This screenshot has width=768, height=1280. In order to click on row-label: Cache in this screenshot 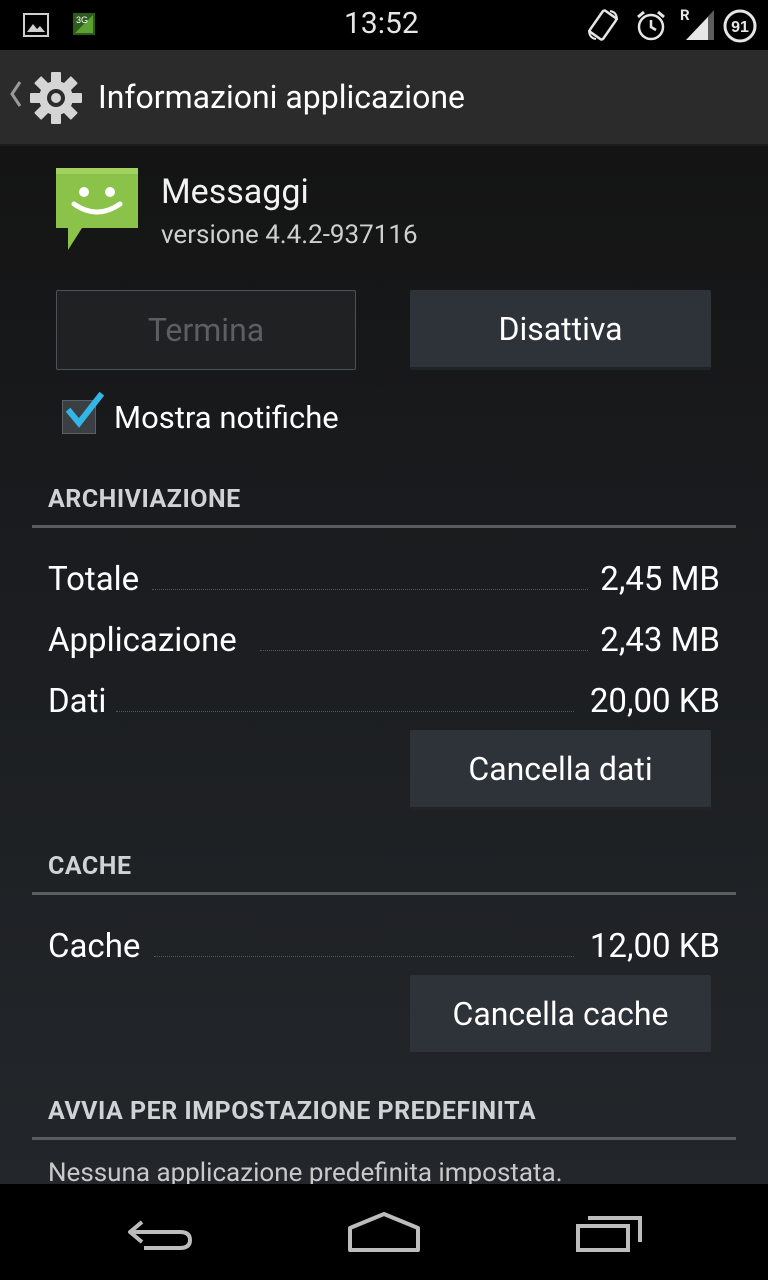, I will do `click(94, 946)`.